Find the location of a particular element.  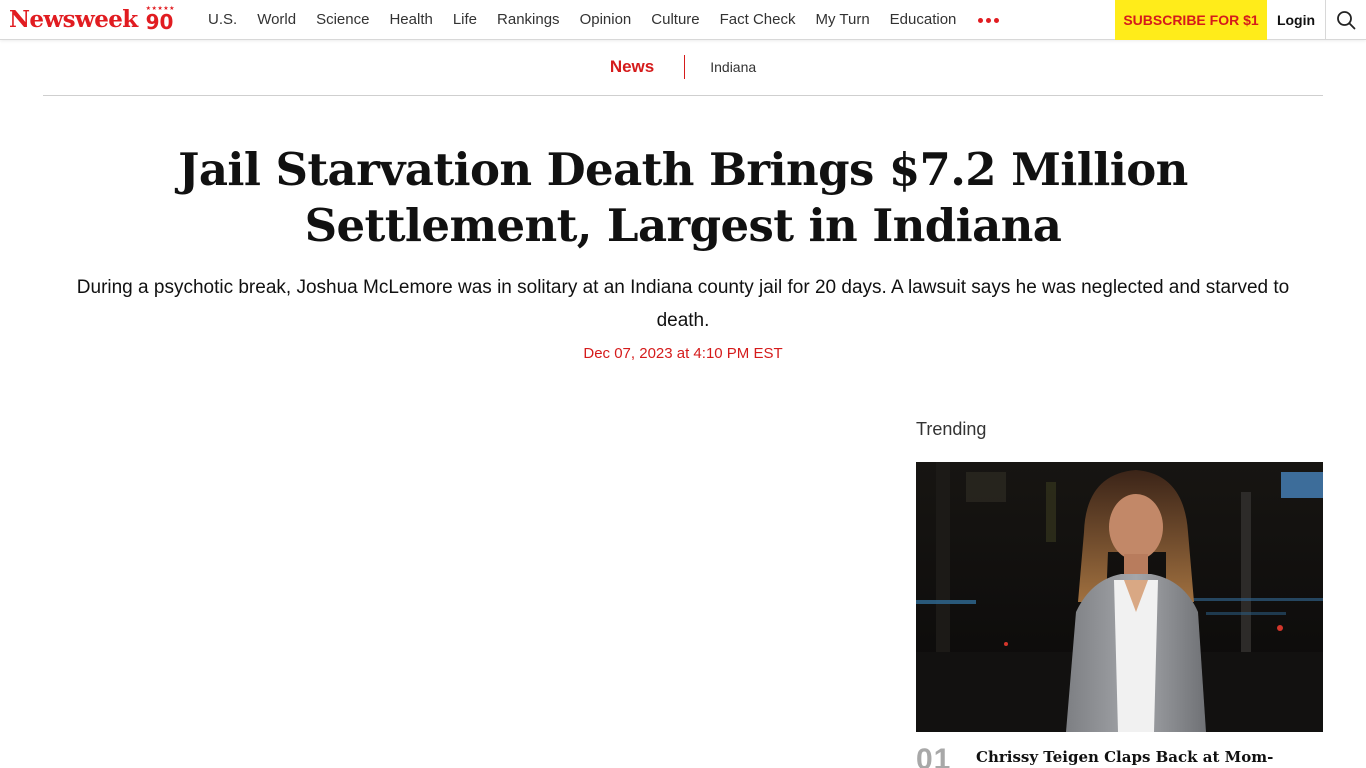

anniversary-badge: ★★★★★ 90 is located at coordinates (160, 20).